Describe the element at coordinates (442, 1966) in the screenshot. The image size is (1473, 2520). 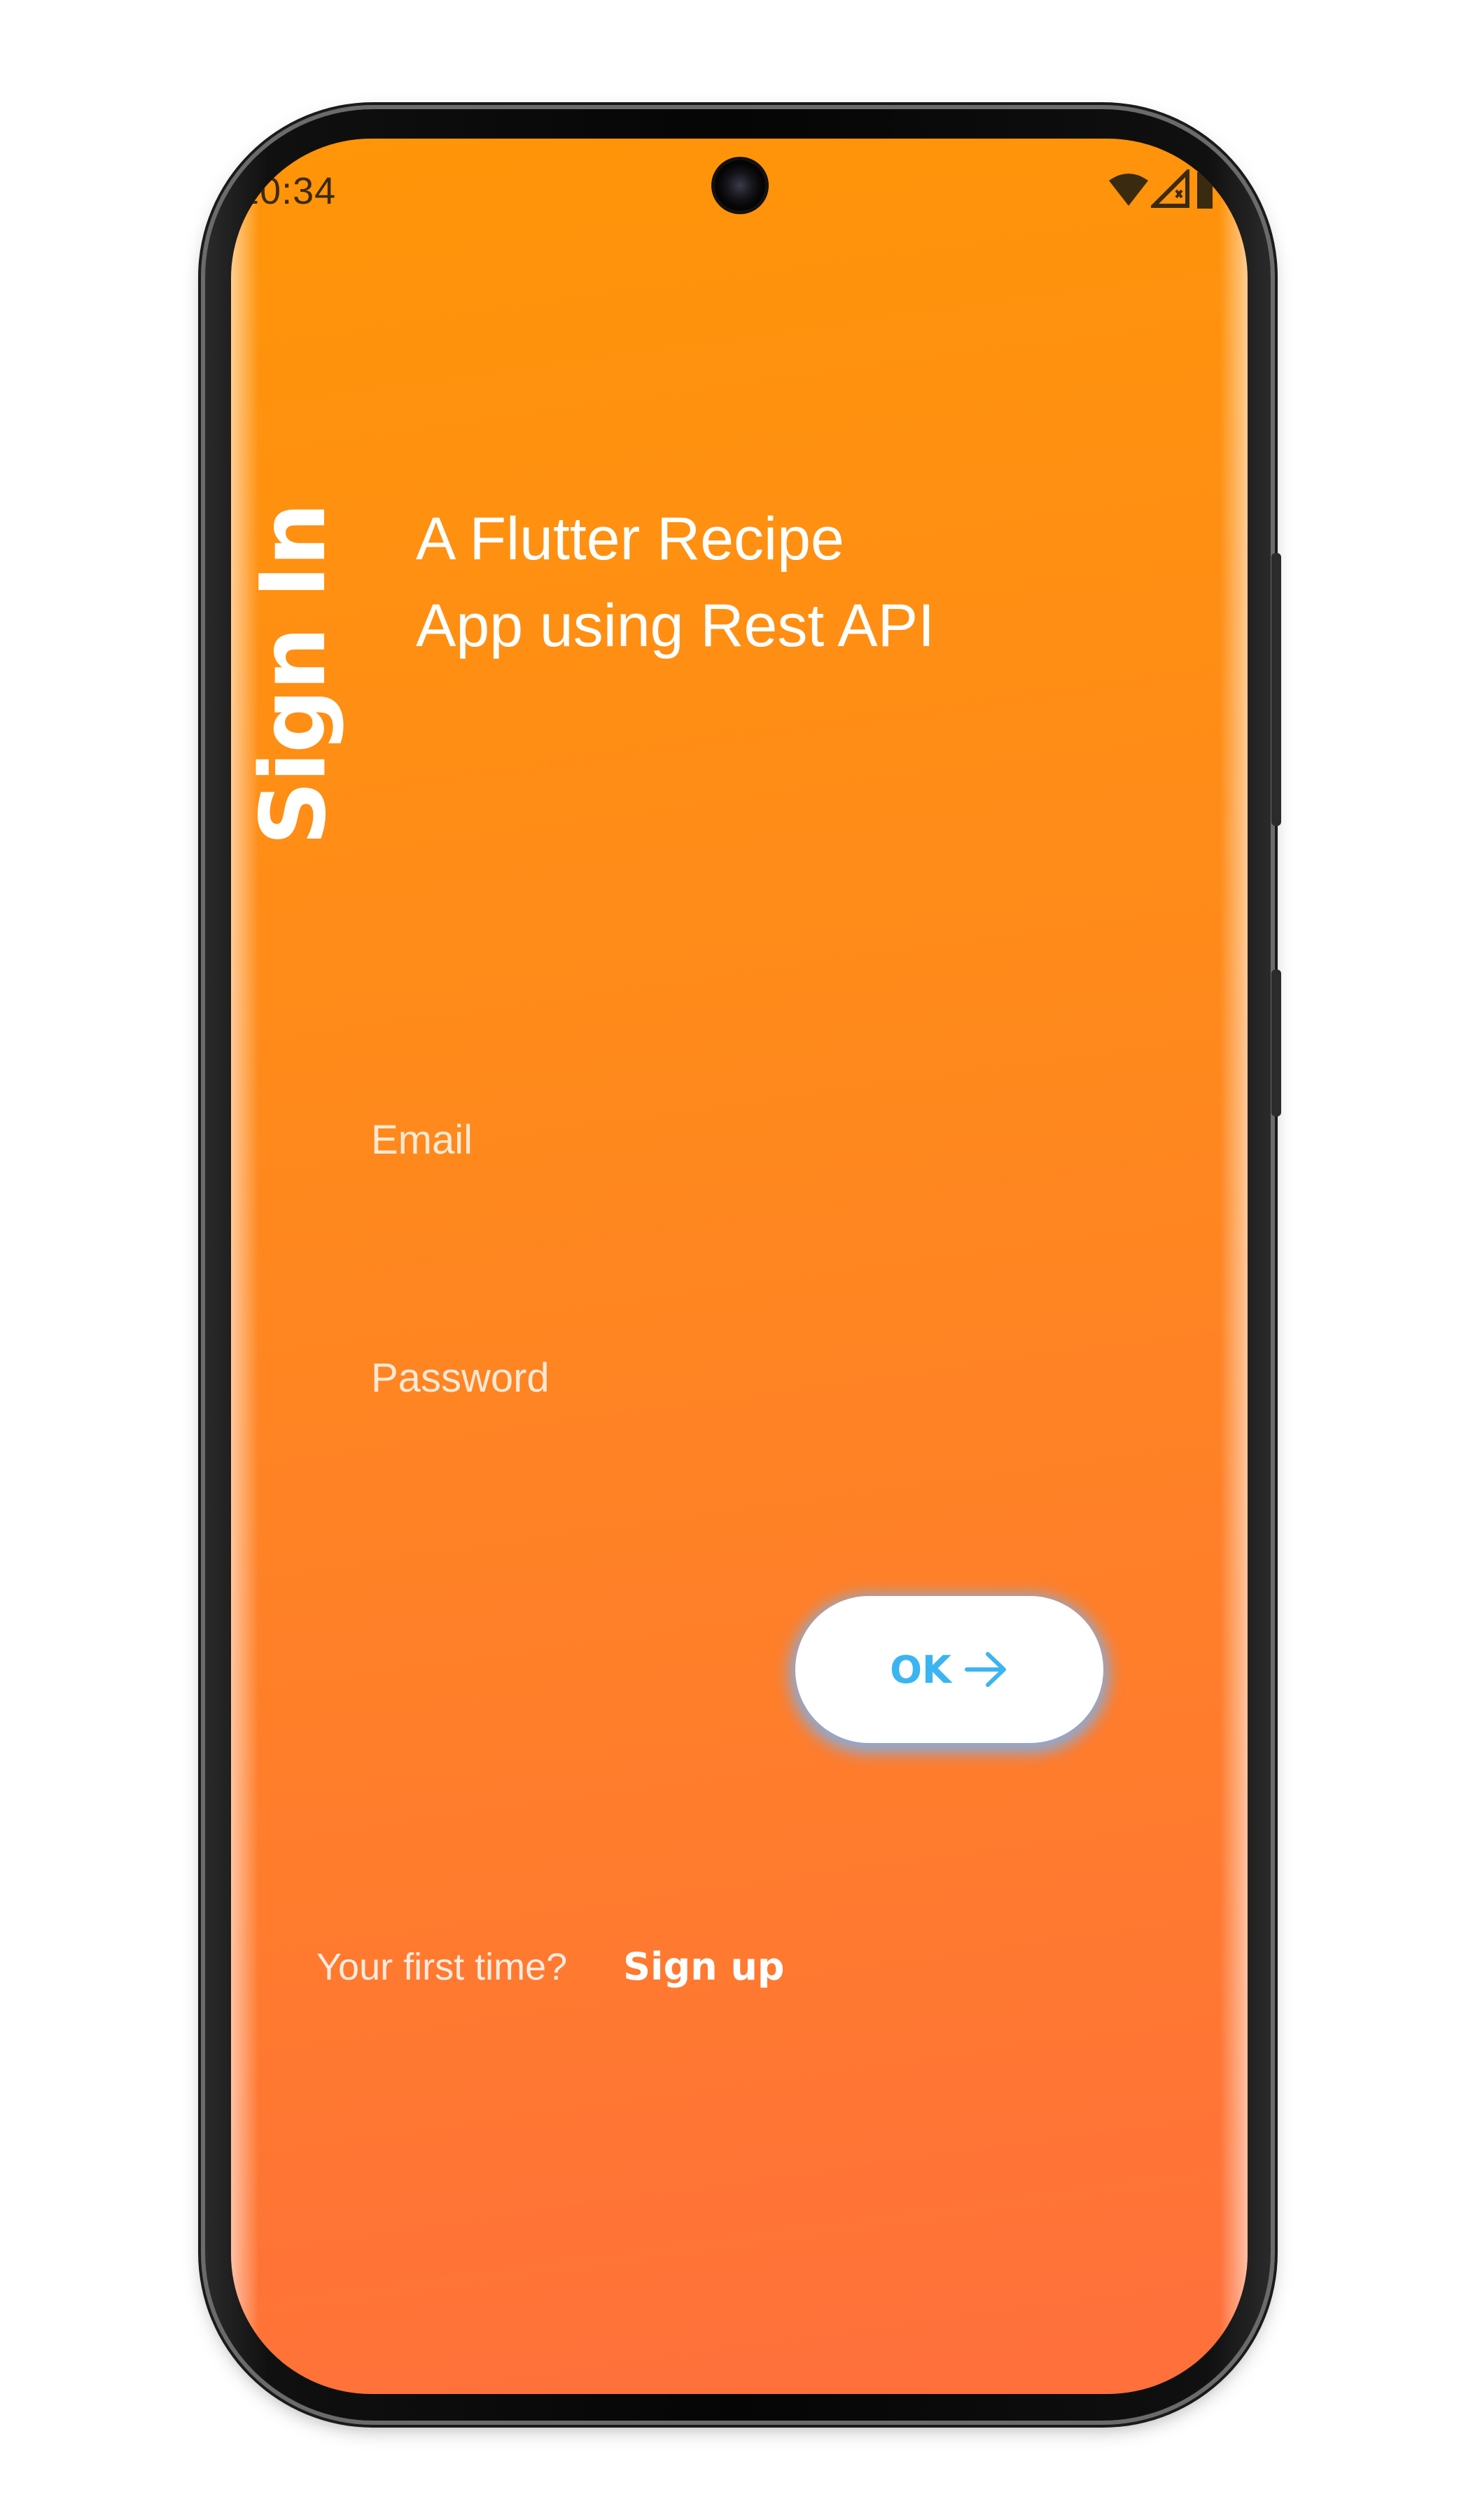
I see `first-time-text: Your first time?` at that location.